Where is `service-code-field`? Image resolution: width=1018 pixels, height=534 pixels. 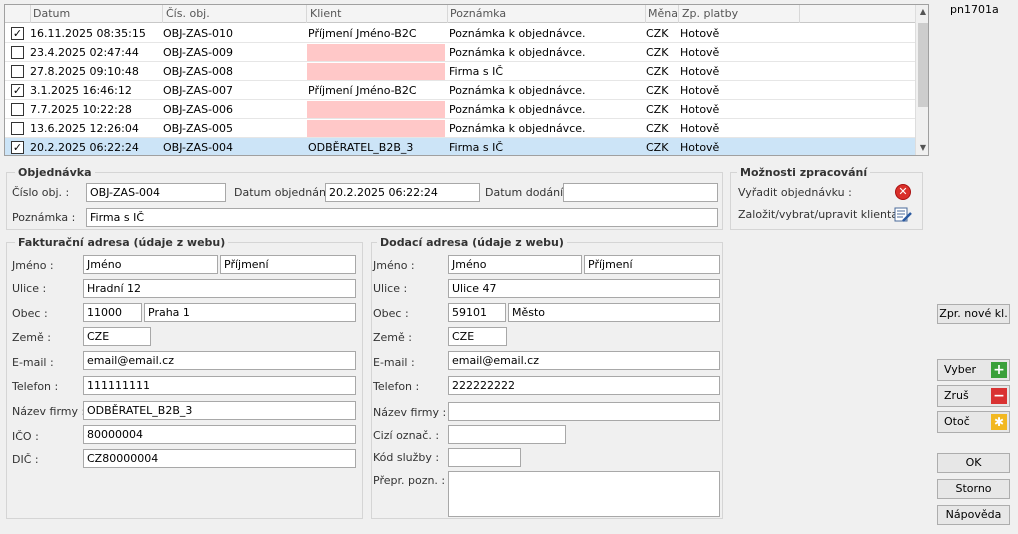 service-code-field is located at coordinates (484, 457).